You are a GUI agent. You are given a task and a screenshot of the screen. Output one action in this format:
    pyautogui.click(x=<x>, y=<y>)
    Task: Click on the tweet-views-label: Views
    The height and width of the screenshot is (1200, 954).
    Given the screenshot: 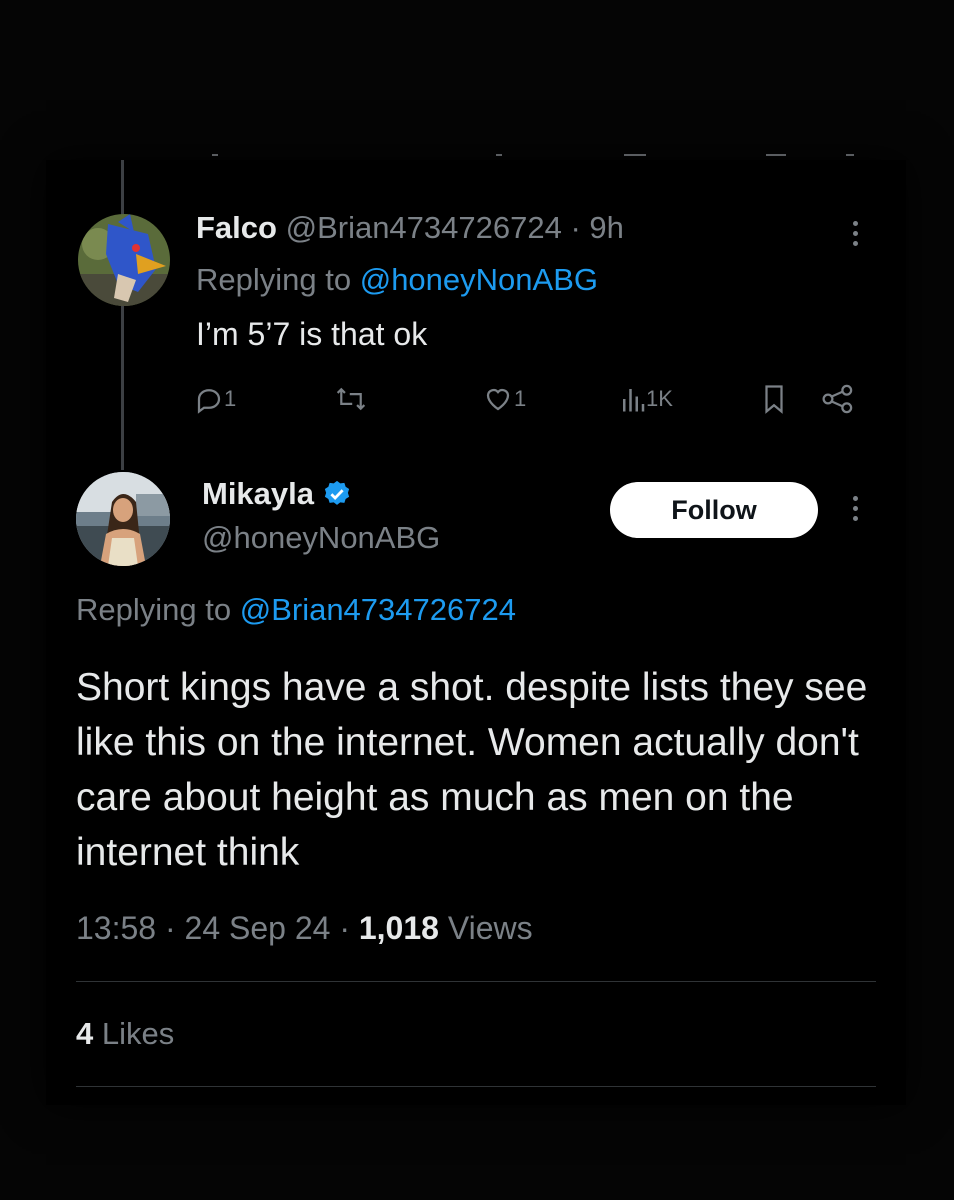 What is the action you would take?
    pyautogui.click(x=490, y=928)
    